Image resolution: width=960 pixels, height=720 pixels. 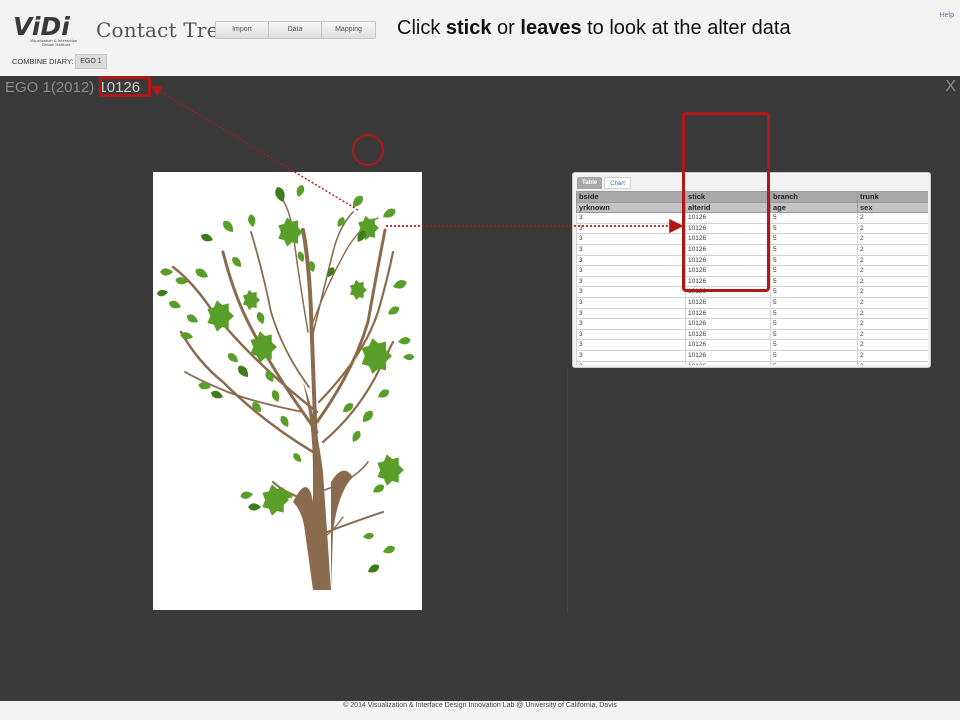 What do you see at coordinates (726, 202) in the screenshot?
I see `alterid-column-highlight` at bounding box center [726, 202].